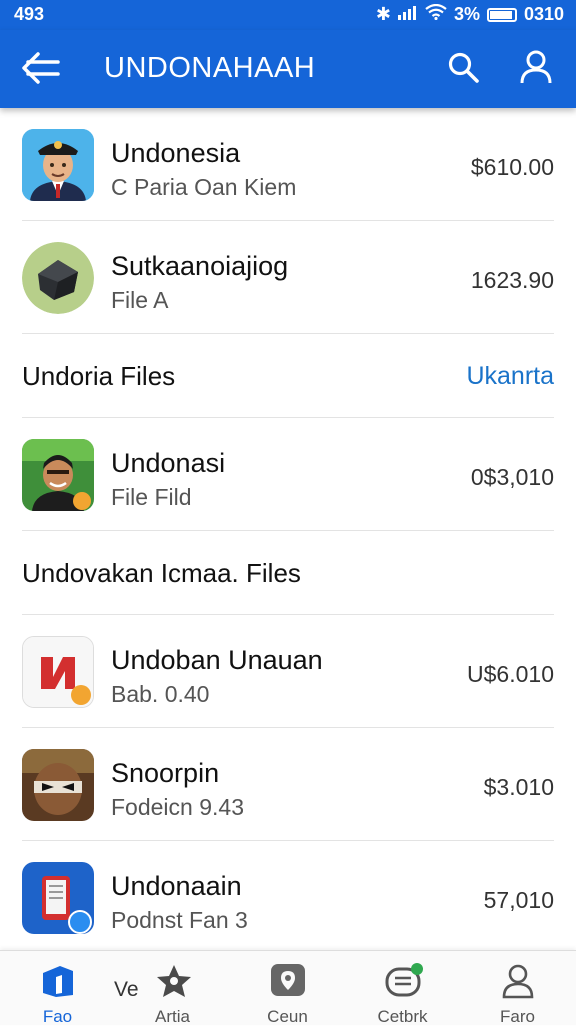 The image size is (576, 1027). I want to click on nav-label: Artia, so click(172, 1016).